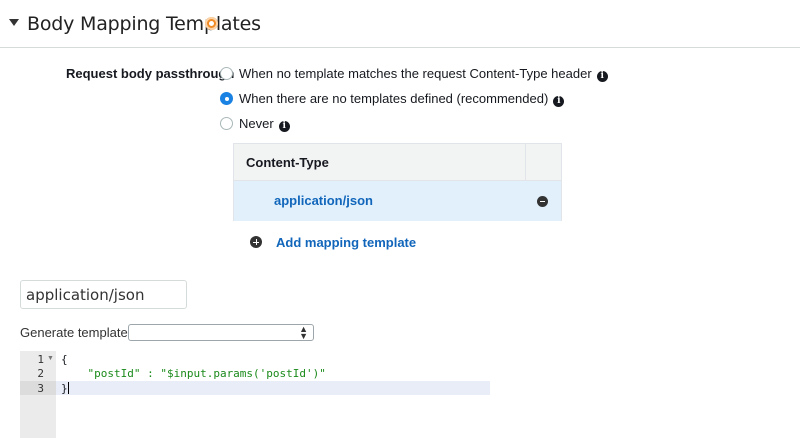  Describe the element at coordinates (273, 388) in the screenshot. I see `active-line-highlight` at that location.